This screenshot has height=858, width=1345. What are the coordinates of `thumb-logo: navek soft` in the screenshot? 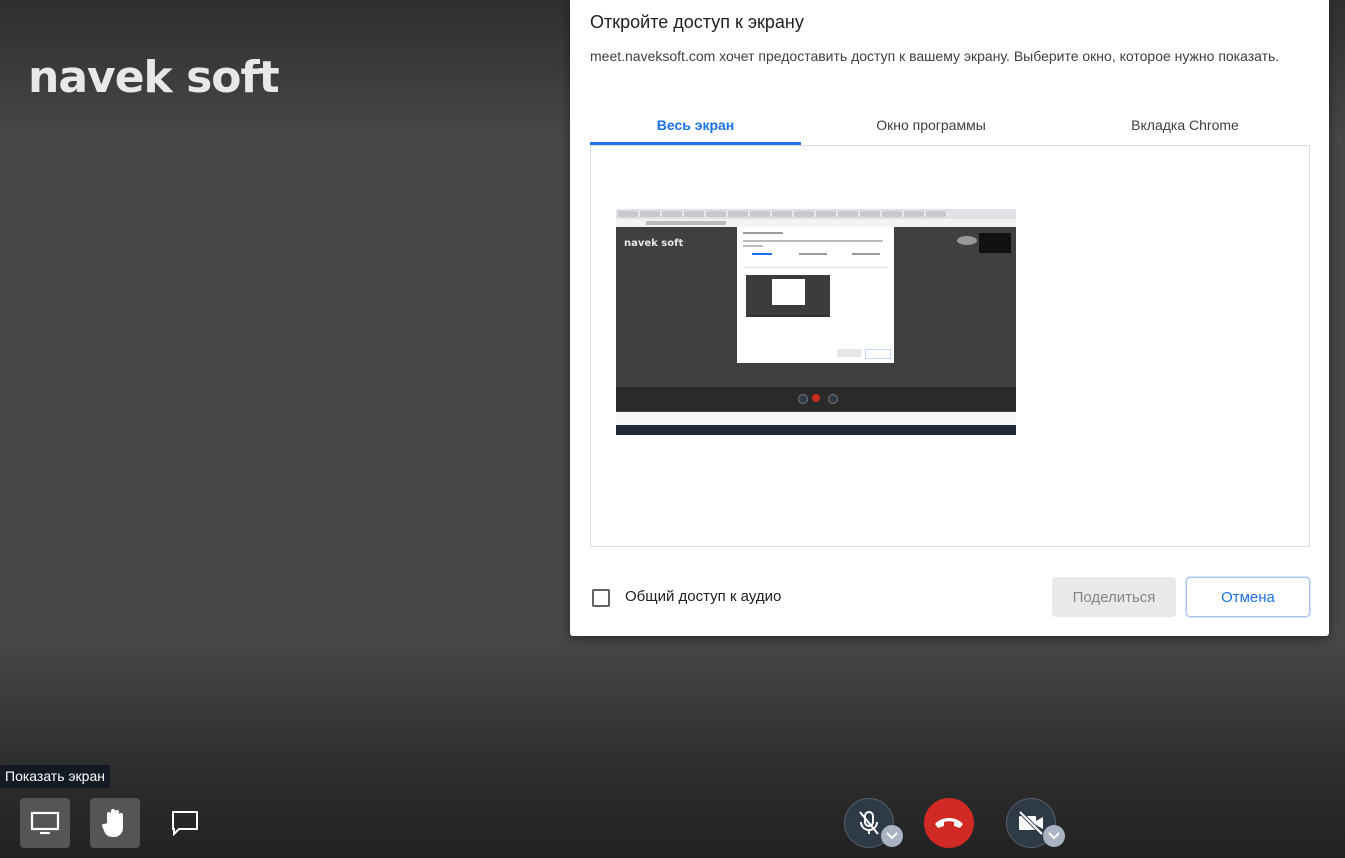 It's located at (654, 243).